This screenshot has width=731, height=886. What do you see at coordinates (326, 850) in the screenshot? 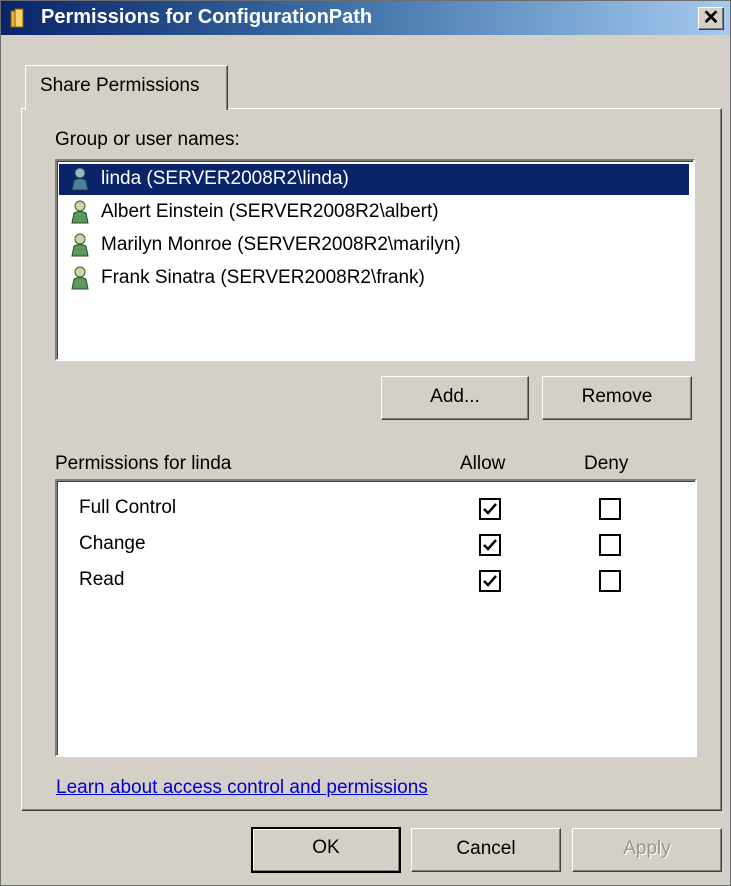
I see `ok-button: OK` at bounding box center [326, 850].